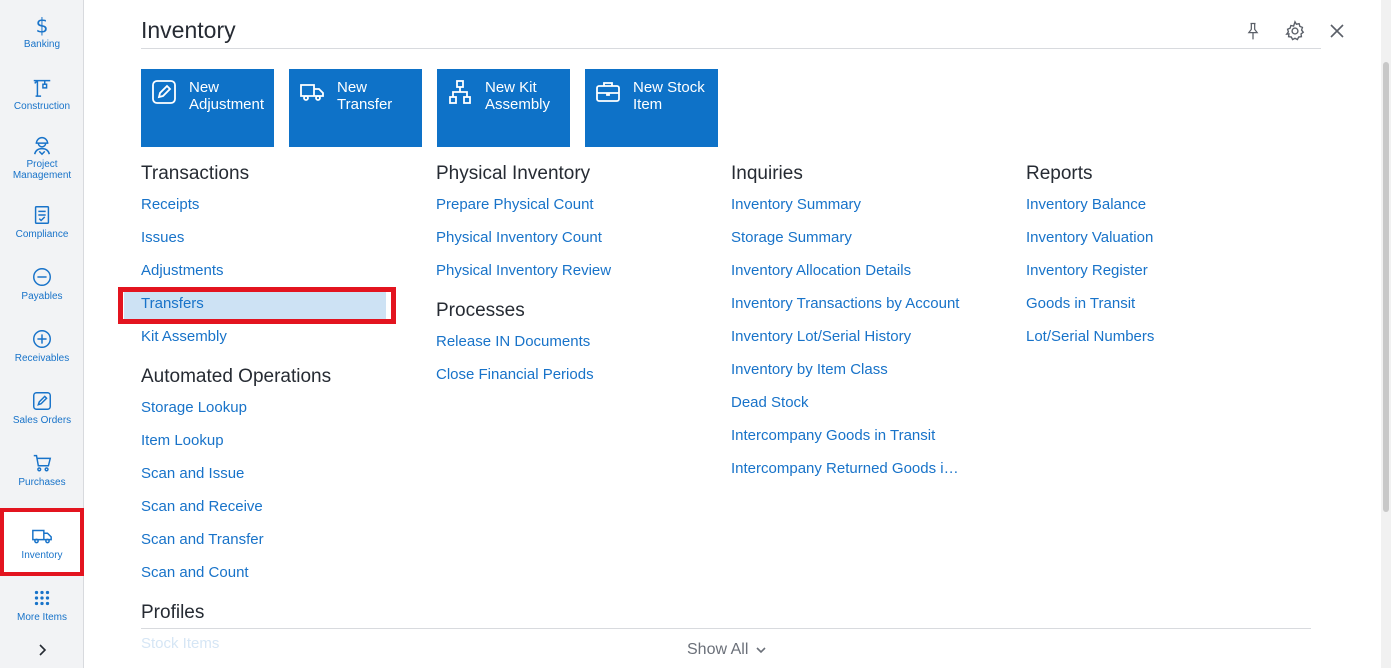  What do you see at coordinates (236, 376) in the screenshot?
I see `section-title-automated-operations: Automated Operations` at bounding box center [236, 376].